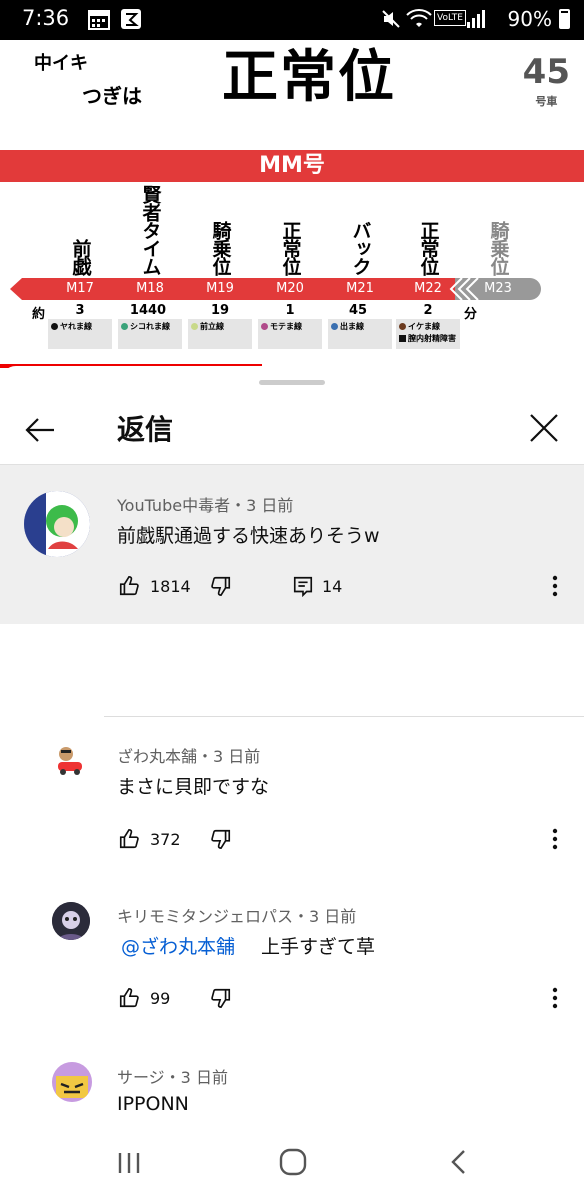 This screenshot has height=1200, width=584. I want to click on station-code: M18, so click(150, 288).